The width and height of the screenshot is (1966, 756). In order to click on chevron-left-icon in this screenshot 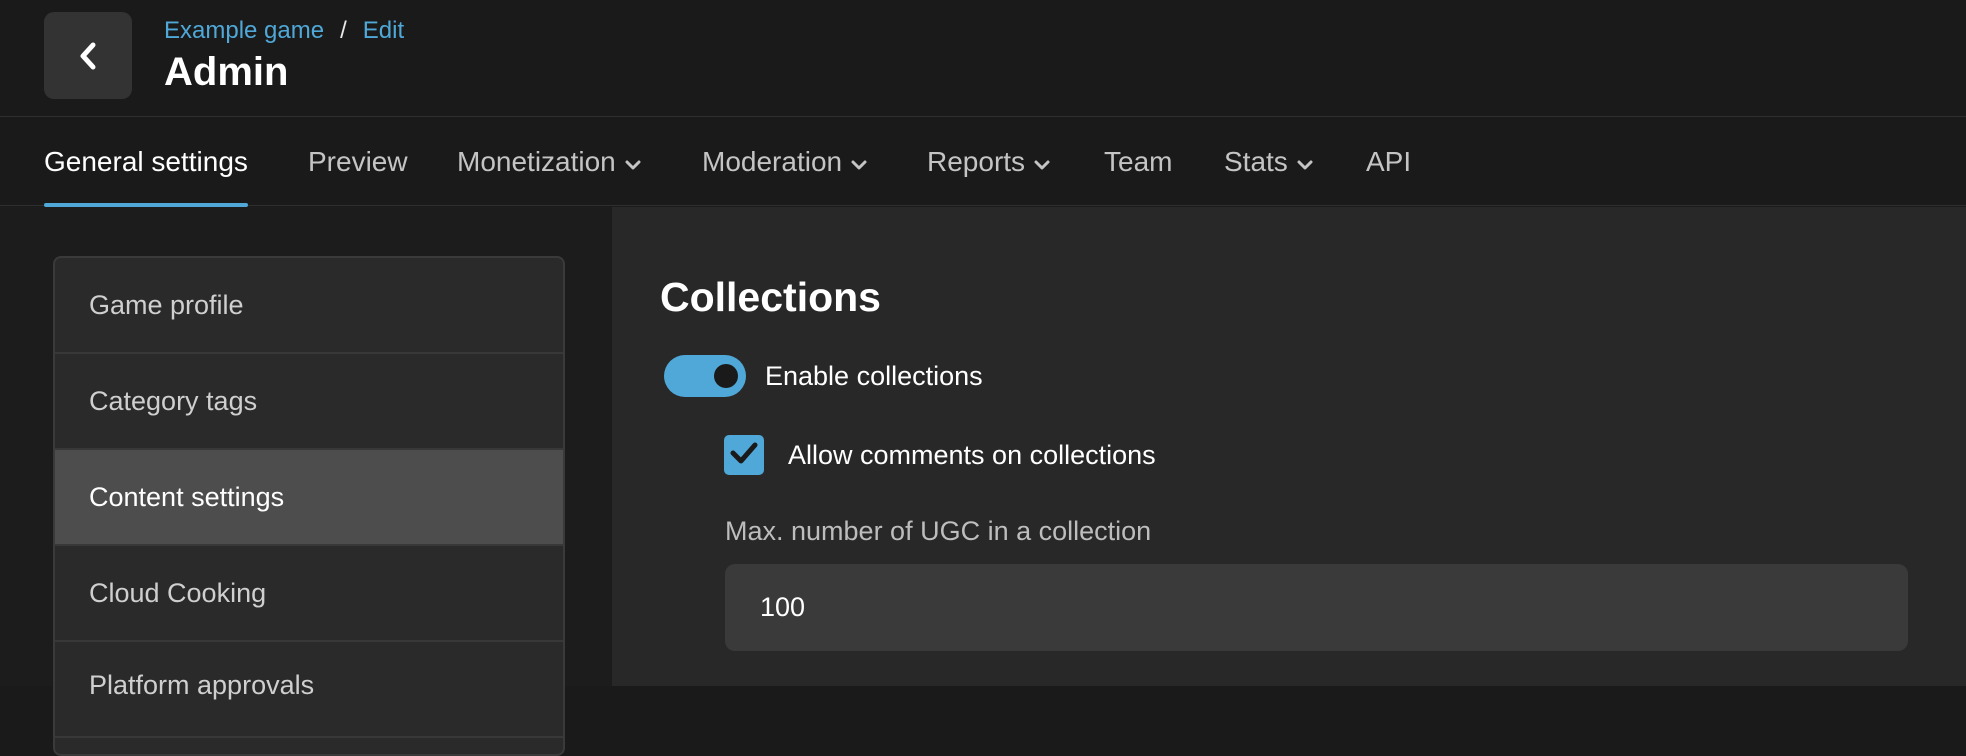, I will do `click(88, 56)`.